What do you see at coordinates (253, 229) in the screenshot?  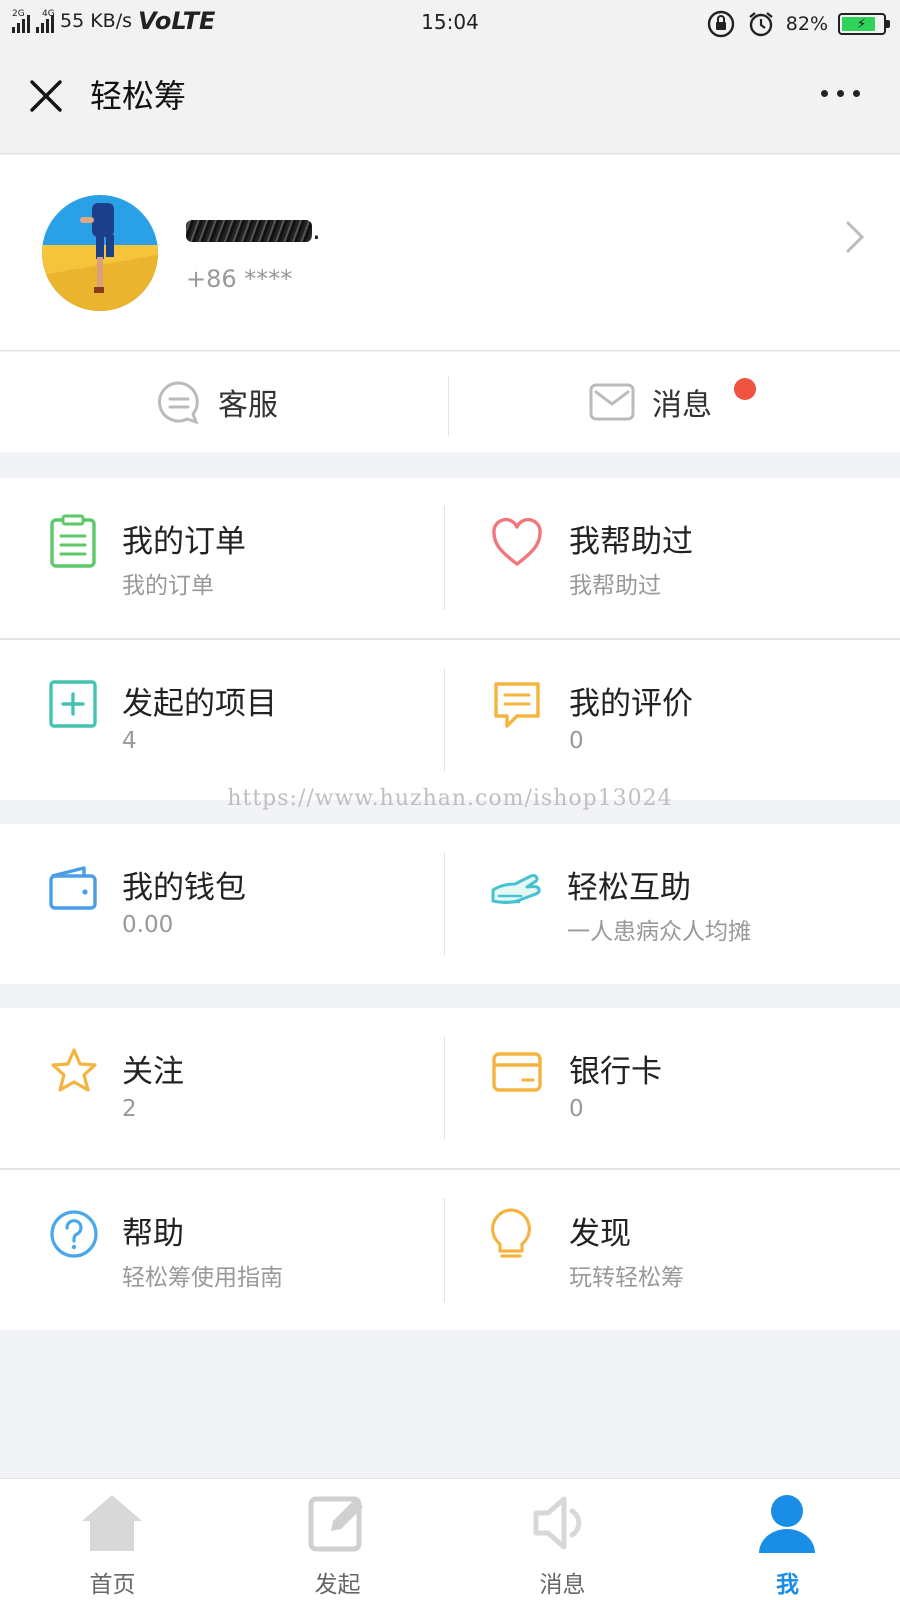 I see `username-redacted: .` at bounding box center [253, 229].